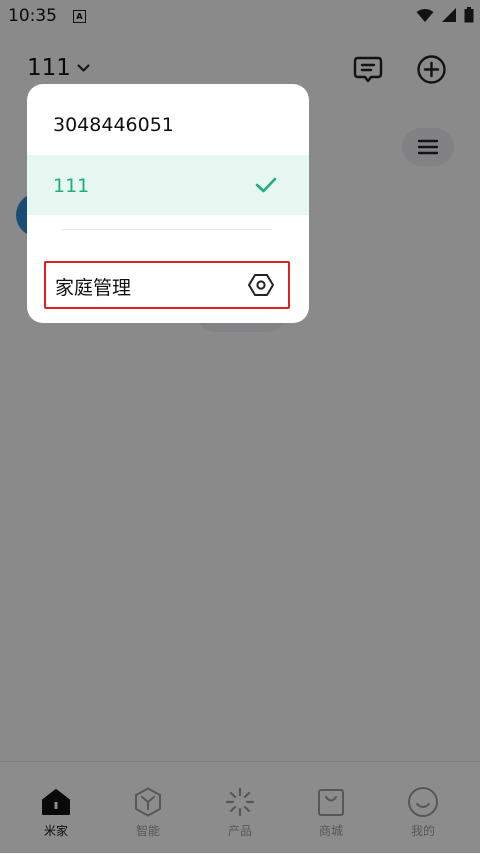  Describe the element at coordinates (167, 229) in the screenshot. I see `dropdown-divider` at that location.